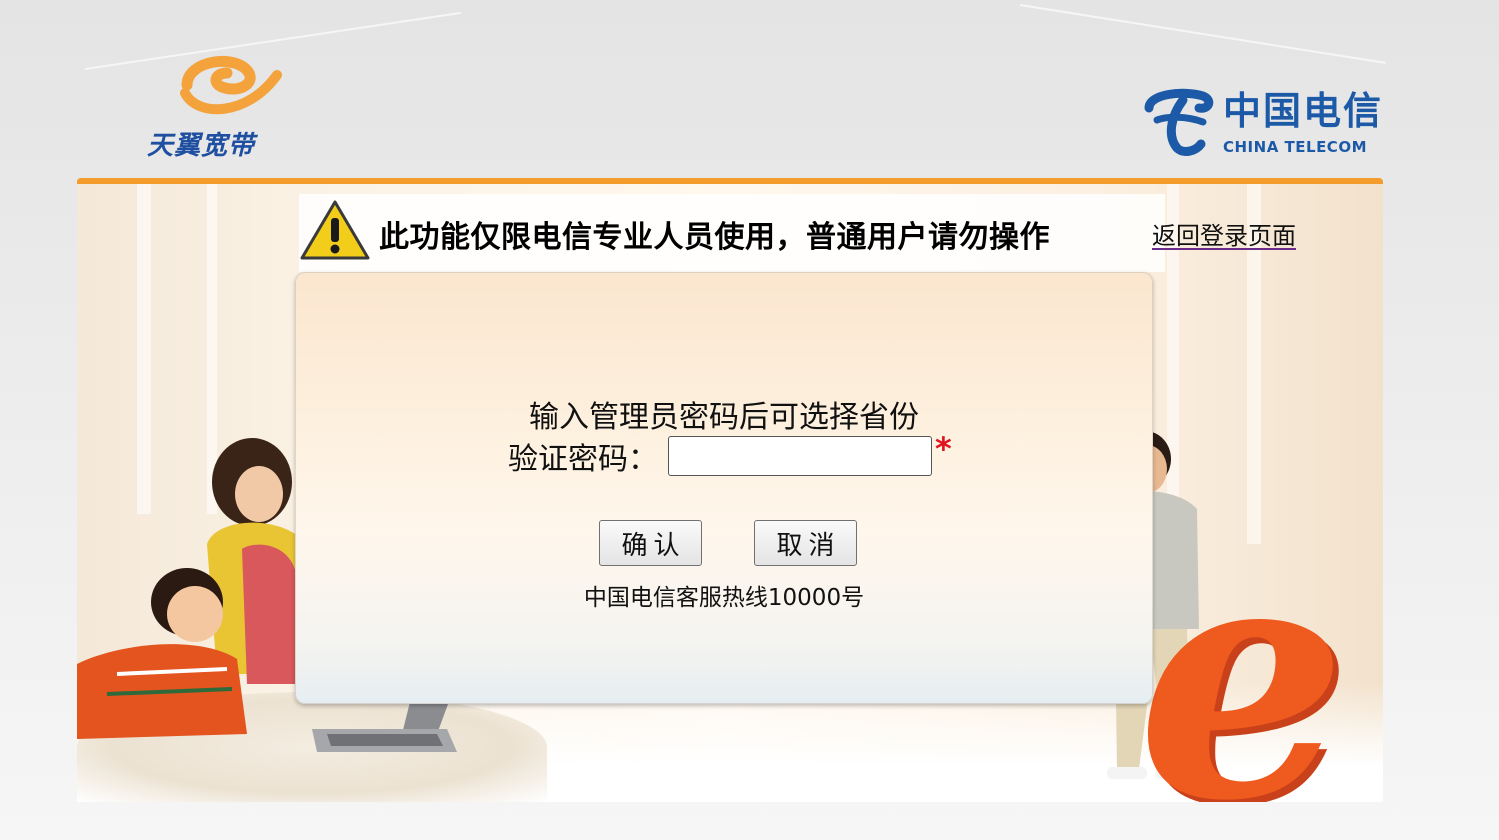 The image size is (1499, 840). Describe the element at coordinates (335, 230) in the screenshot. I see `warning-triangle-icon` at that location.